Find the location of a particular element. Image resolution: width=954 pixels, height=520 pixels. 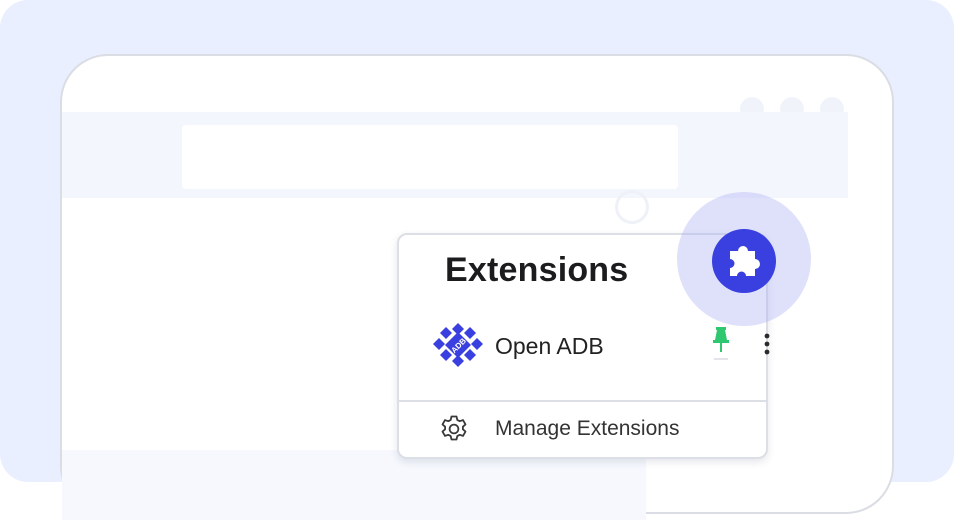

search-icon is located at coordinates (632, 207).